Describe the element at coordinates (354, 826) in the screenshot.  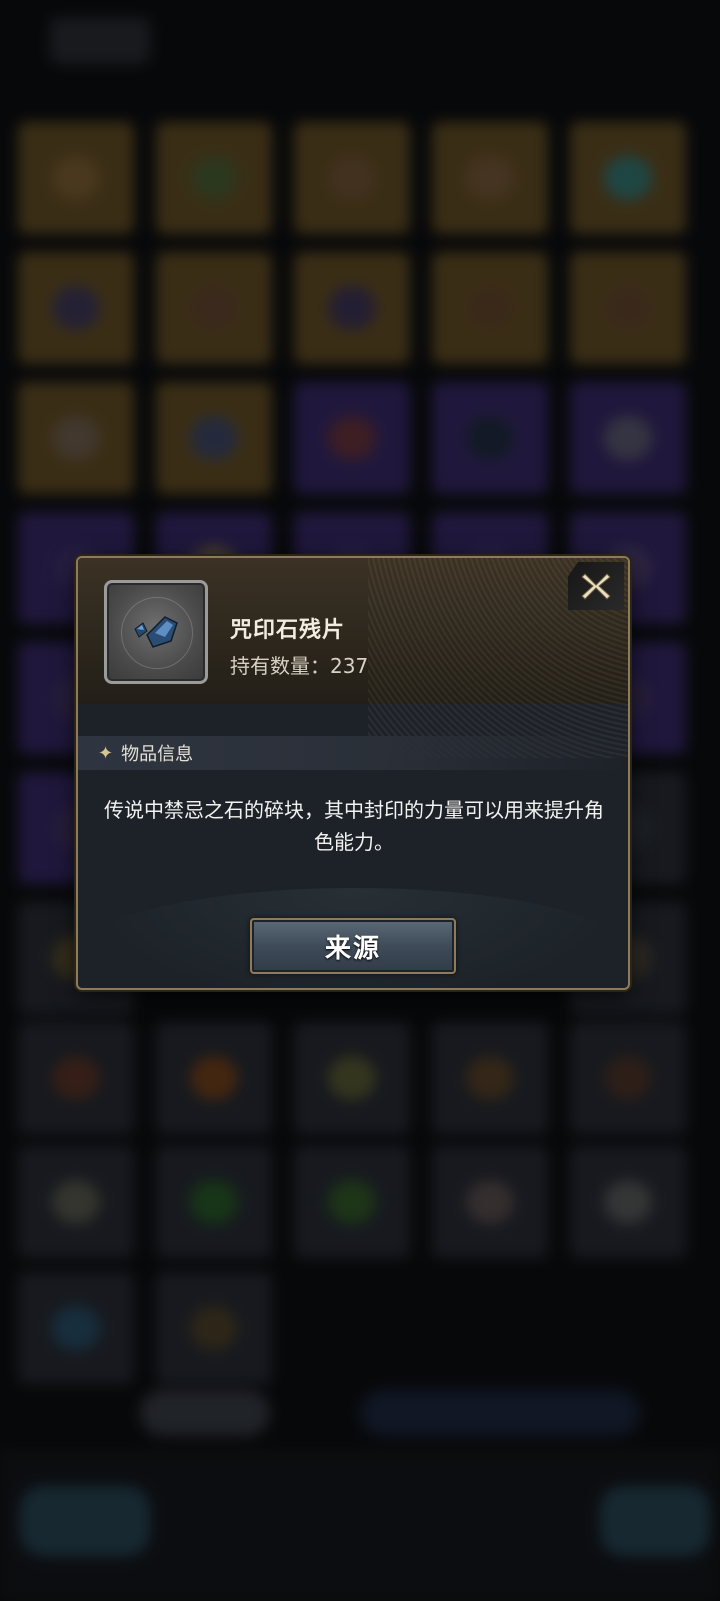
I see `item-description: 传说中禁忌之石的碎块，其中封印的力量可以用来提升角色能力。` at that location.